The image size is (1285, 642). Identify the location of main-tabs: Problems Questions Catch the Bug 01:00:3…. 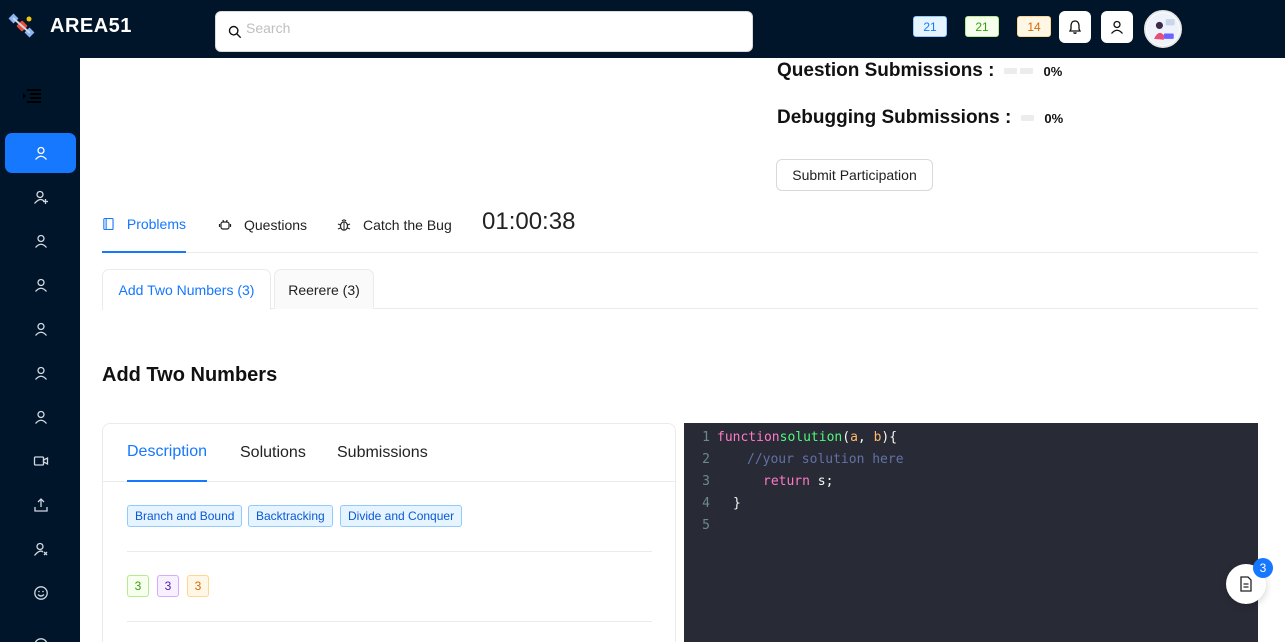
(680, 224).